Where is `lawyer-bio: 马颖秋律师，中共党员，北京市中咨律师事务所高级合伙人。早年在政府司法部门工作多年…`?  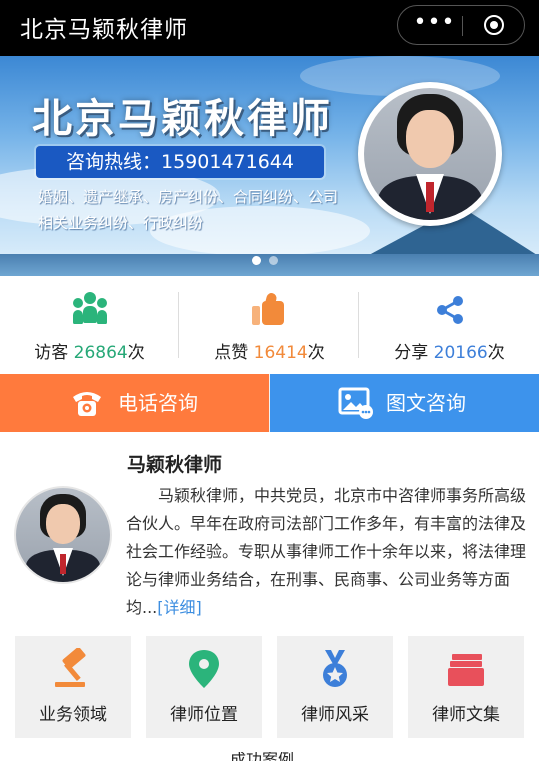
lawyer-bio: 马颖秋律师，中共党员，北京市中咨律师事务所高级合伙人。早年在政府司法部门工作多年… is located at coordinates (326, 552).